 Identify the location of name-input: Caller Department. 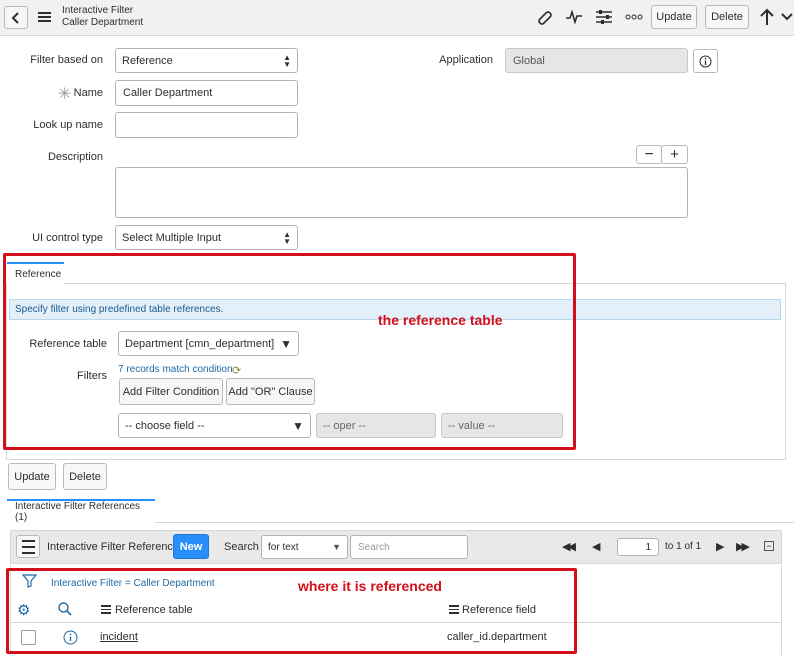
(206, 93).